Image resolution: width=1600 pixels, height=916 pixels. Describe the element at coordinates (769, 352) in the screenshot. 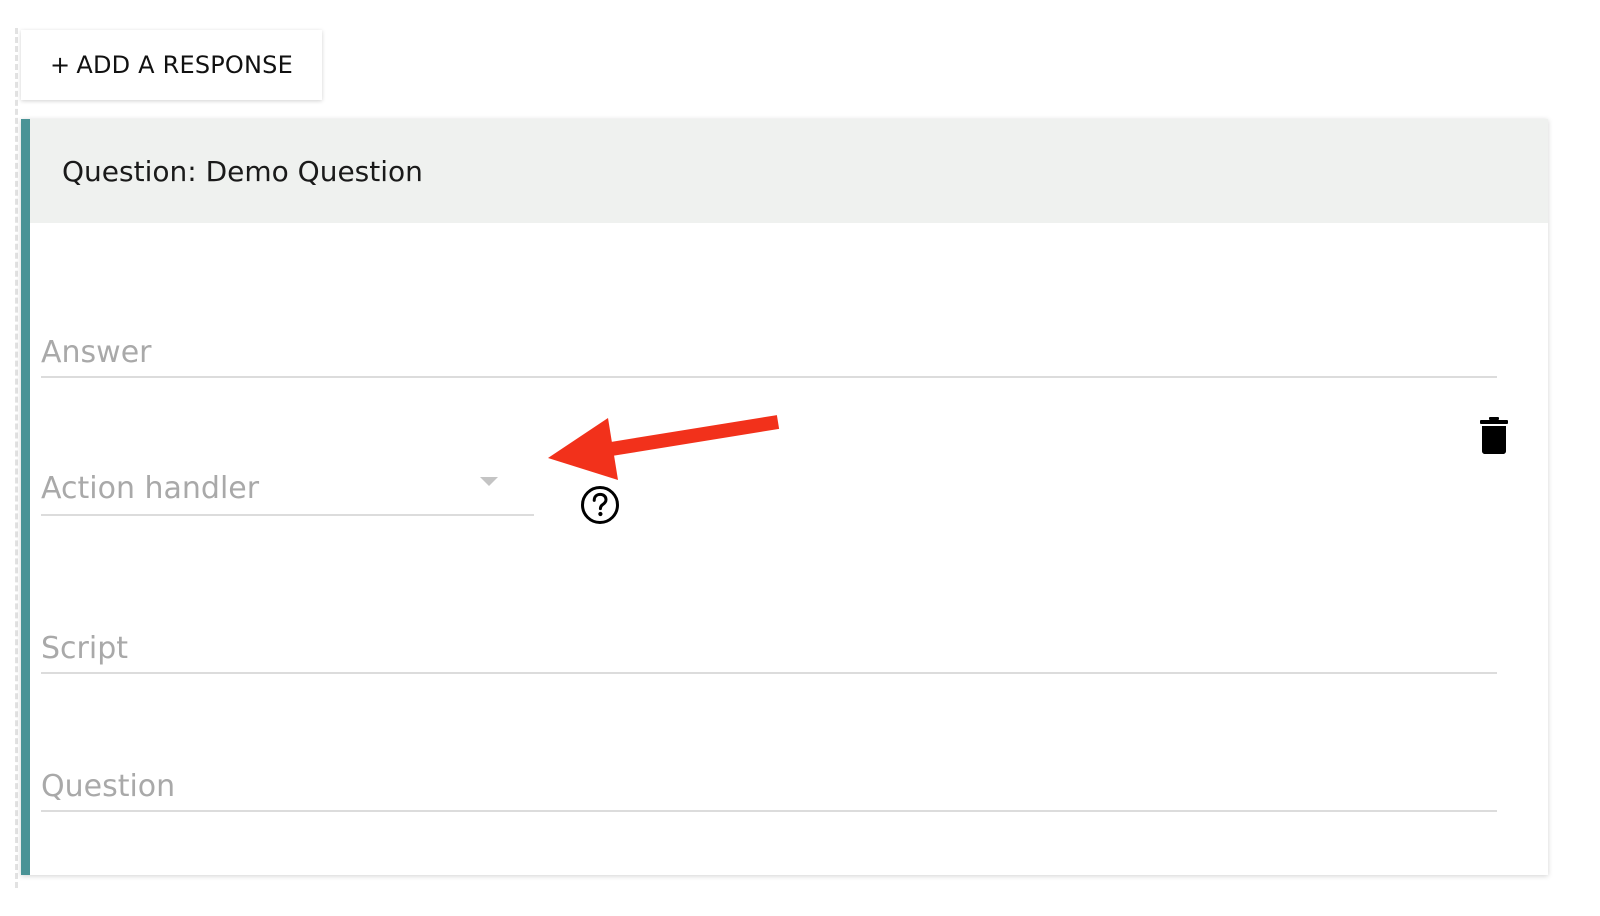

I see `answer-input` at that location.